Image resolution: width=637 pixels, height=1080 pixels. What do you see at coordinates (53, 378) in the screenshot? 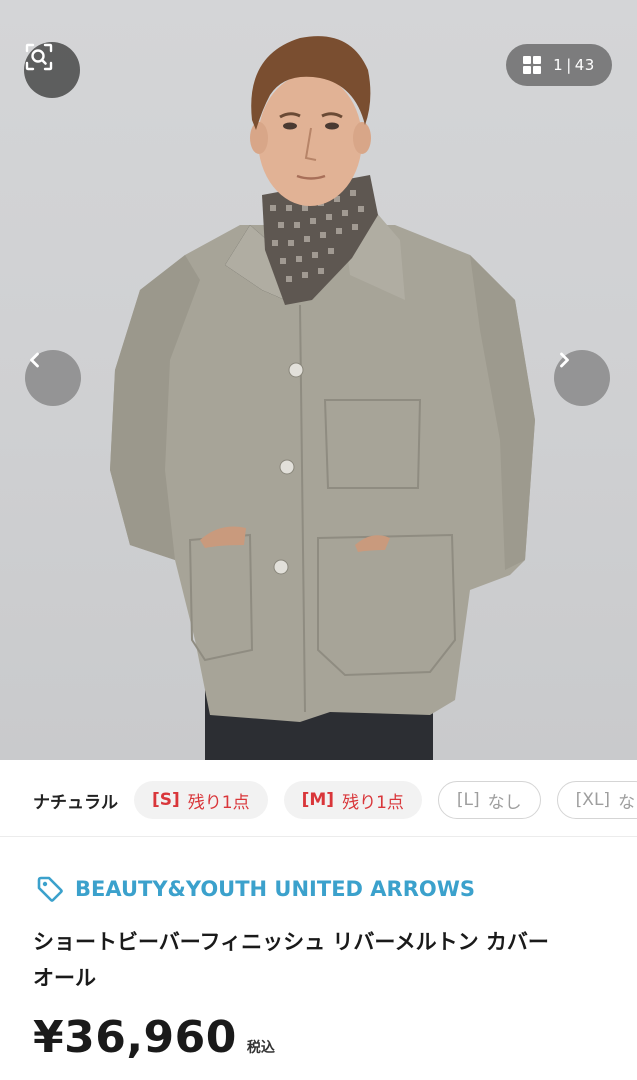
I see `previous-image-button` at bounding box center [53, 378].